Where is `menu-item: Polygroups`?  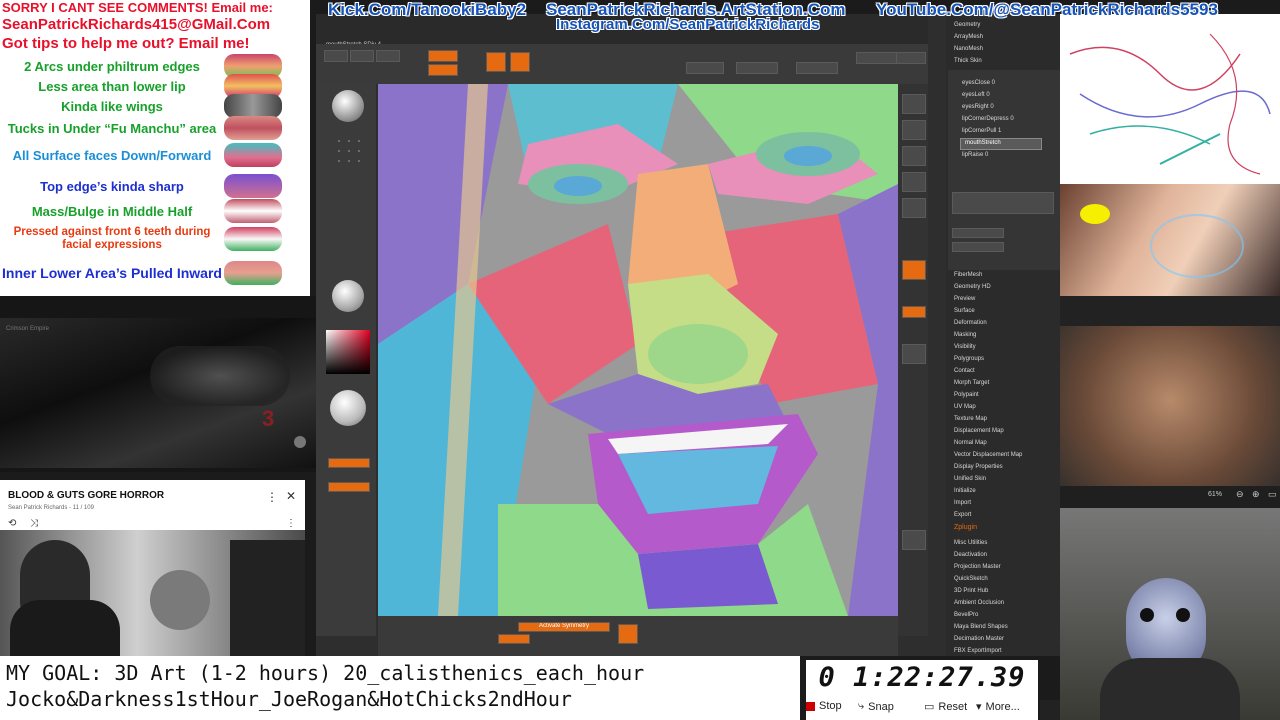 menu-item: Polygroups is located at coordinates (969, 359).